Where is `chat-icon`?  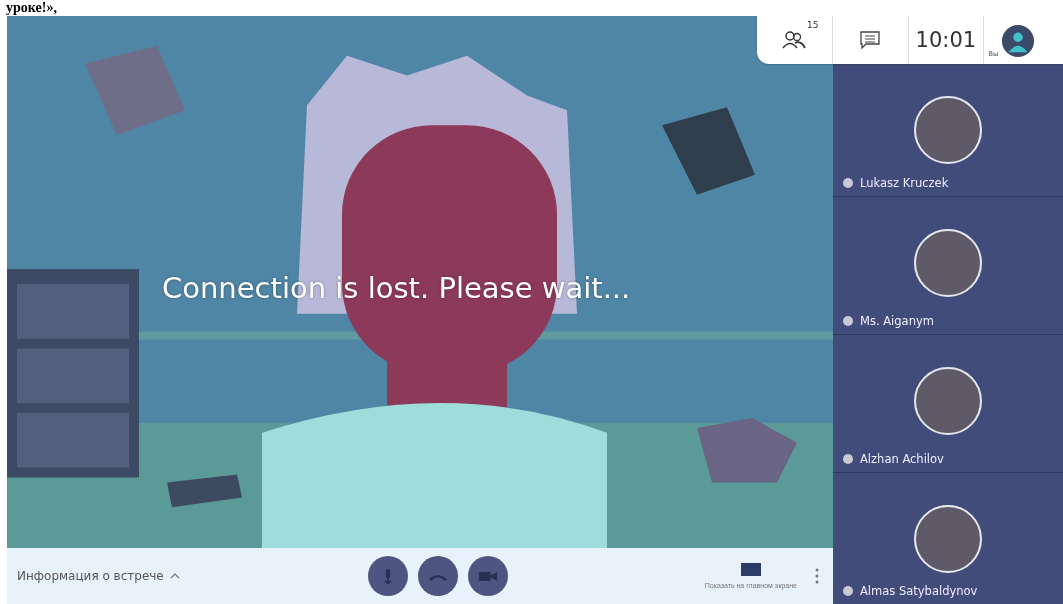
chat-icon is located at coordinates (870, 40).